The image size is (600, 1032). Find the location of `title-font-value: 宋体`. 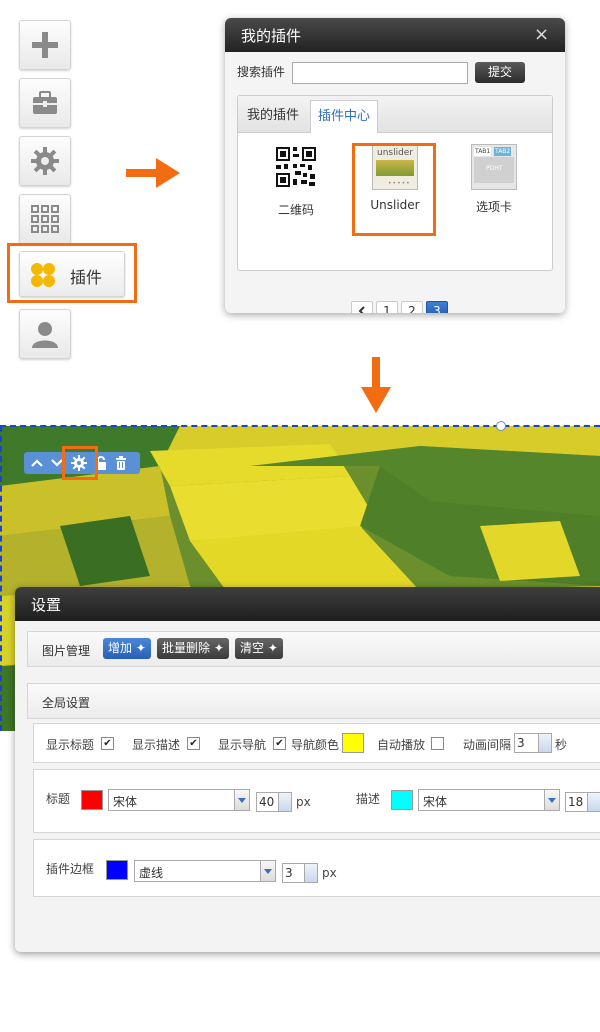

title-font-value: 宋体 is located at coordinates (125, 802).